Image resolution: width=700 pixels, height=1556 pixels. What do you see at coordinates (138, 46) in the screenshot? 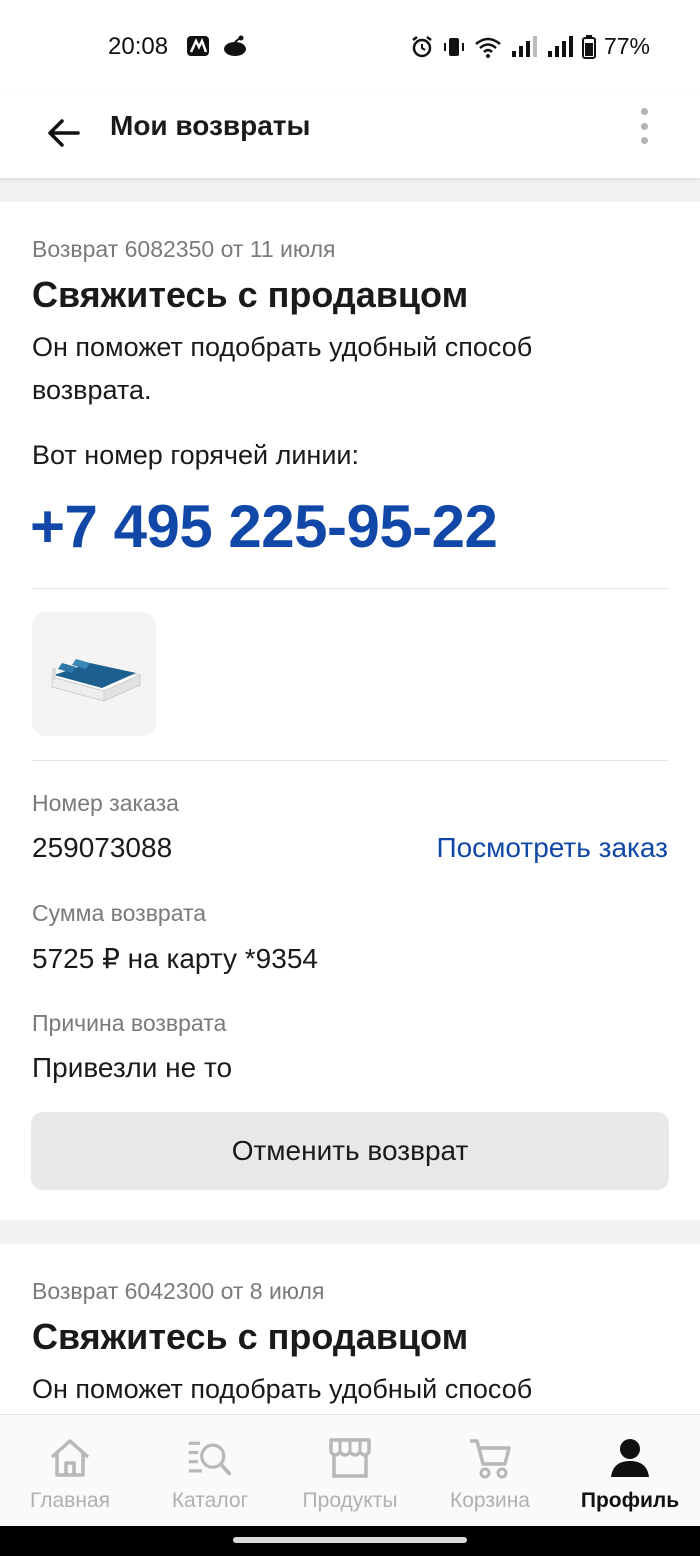
I see `status-time: 20:08` at bounding box center [138, 46].